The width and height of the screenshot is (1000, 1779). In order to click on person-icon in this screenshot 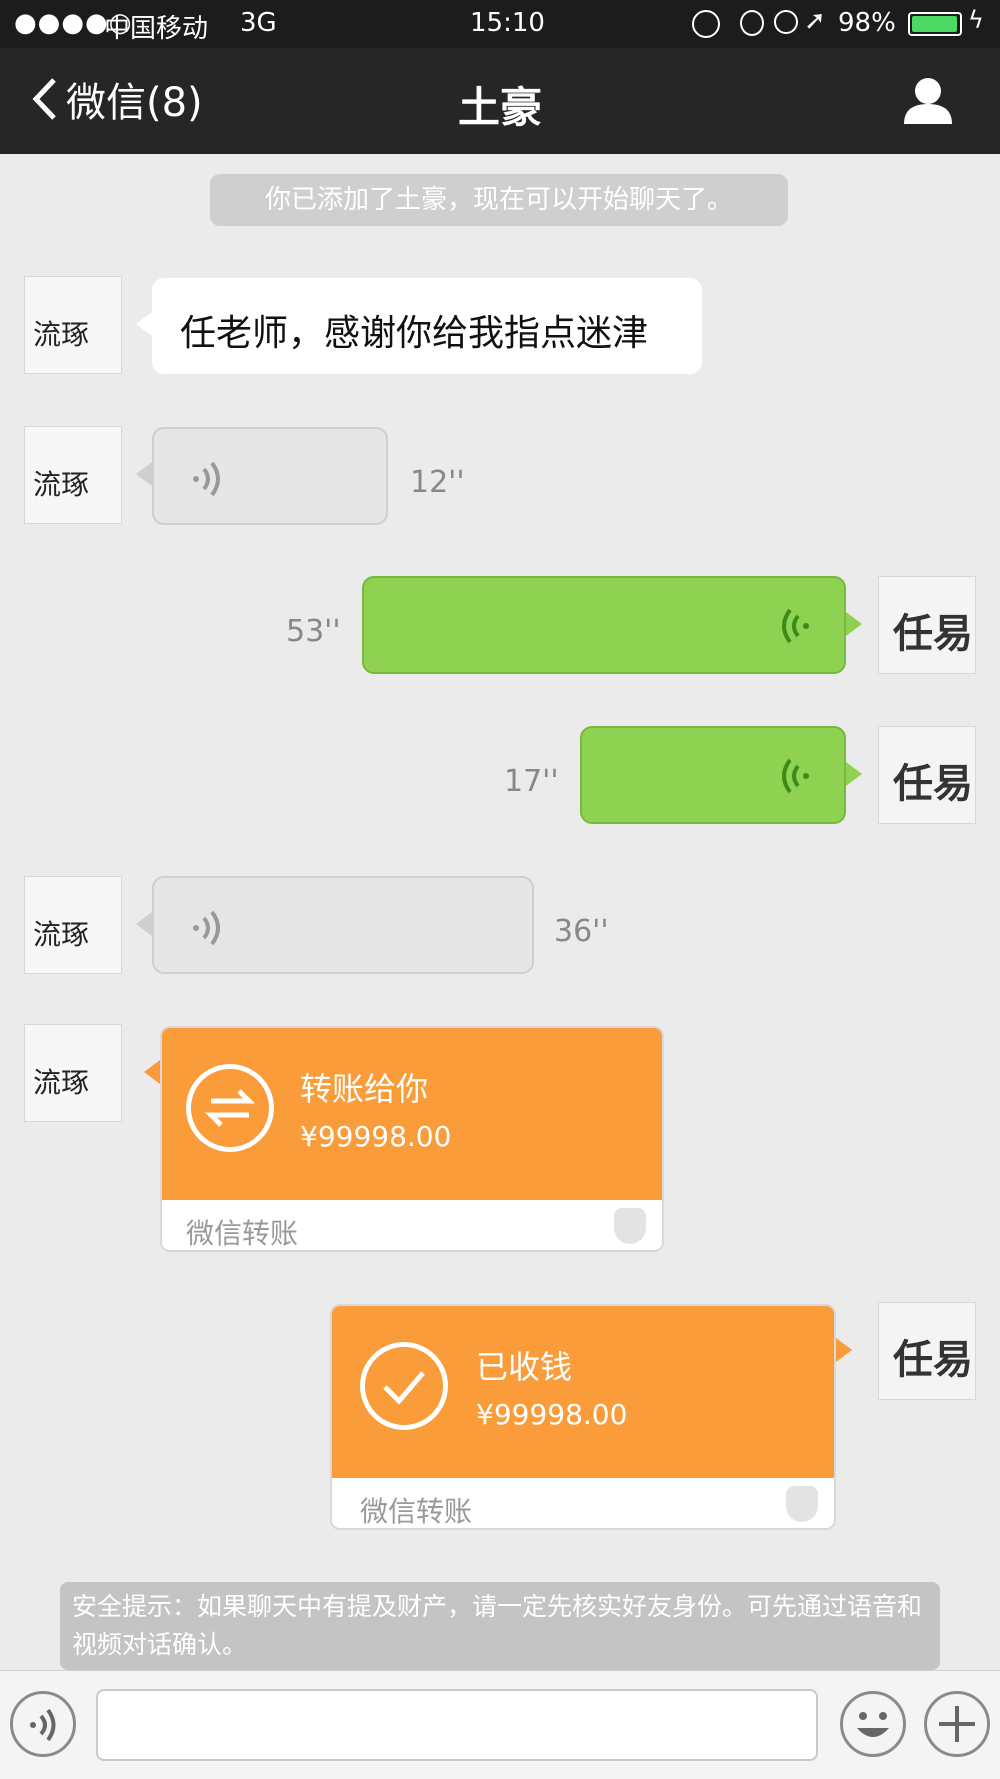, I will do `click(928, 101)`.